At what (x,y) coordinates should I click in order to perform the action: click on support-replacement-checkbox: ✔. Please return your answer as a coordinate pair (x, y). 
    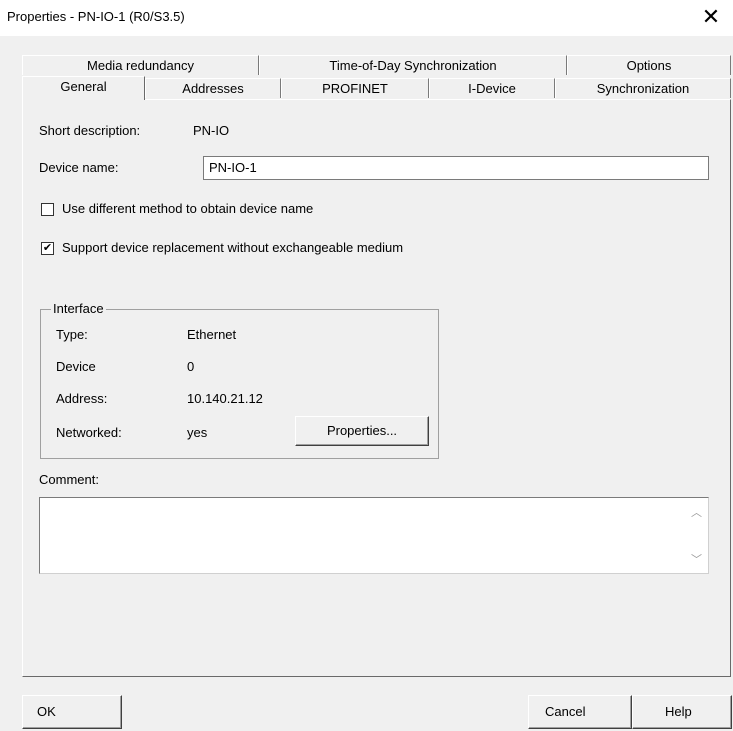
    Looking at the image, I should click on (47, 248).